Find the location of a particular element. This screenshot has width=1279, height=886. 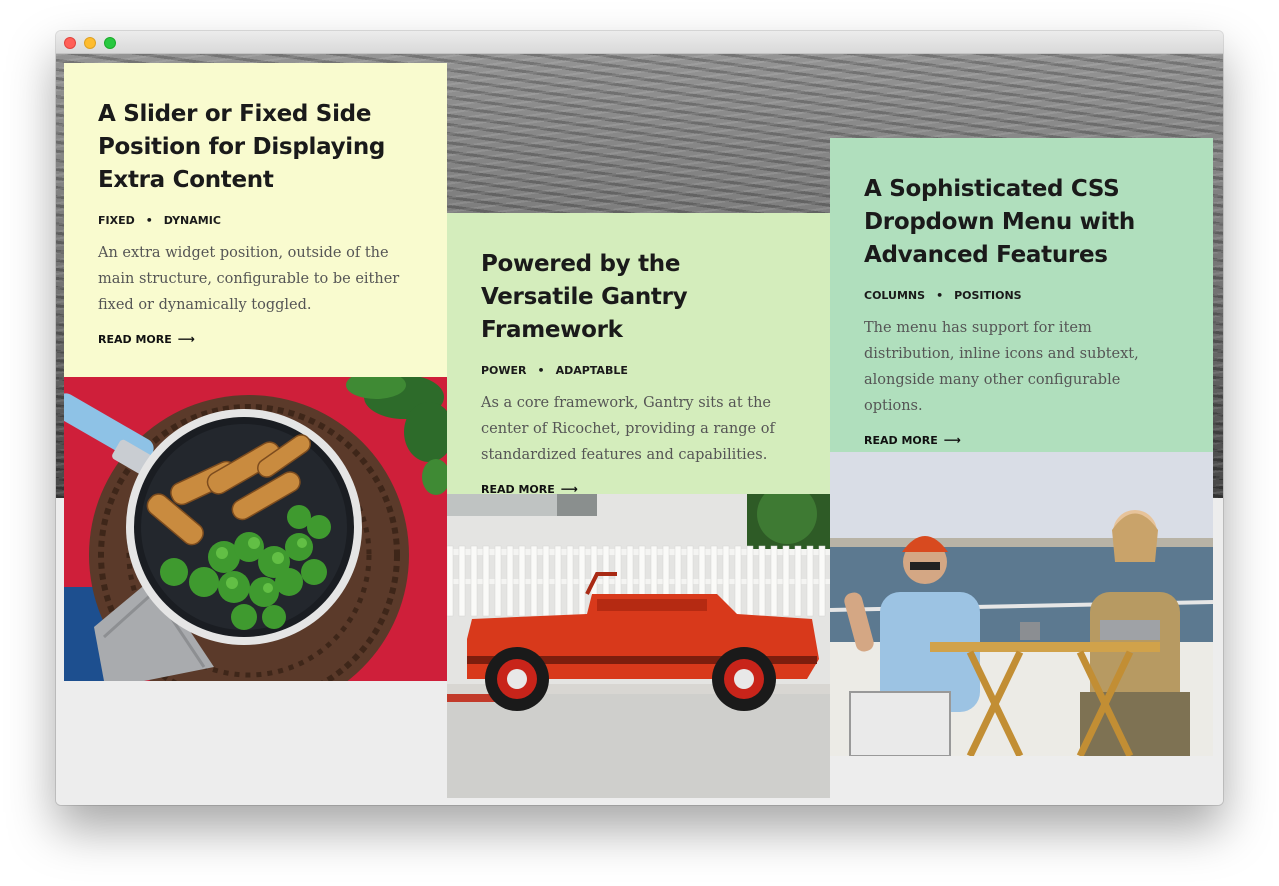

car-illustration is located at coordinates (638, 646).